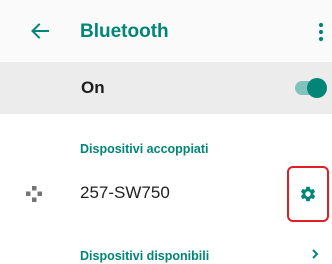 The height and width of the screenshot is (264, 332). I want to click on bluetooth-switch, so click(311, 88).